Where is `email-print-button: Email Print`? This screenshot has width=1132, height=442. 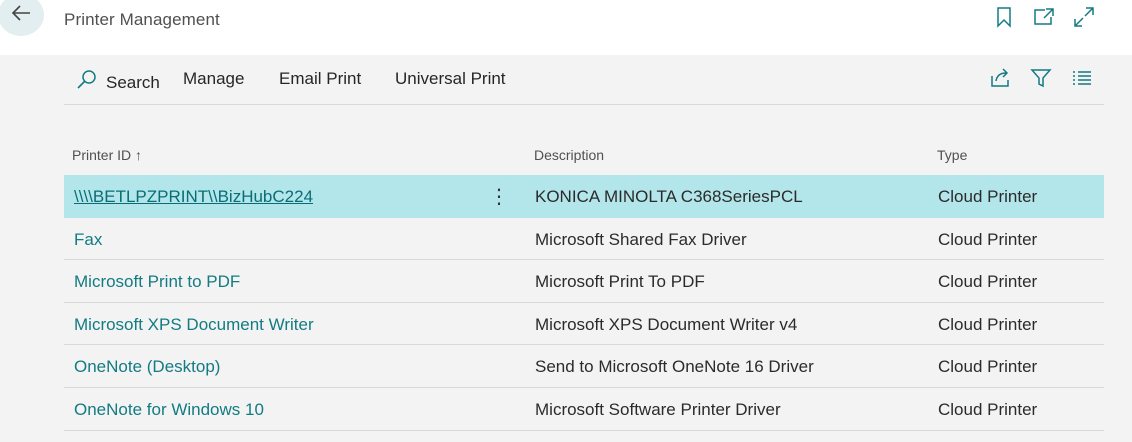
email-print-button: Email Print is located at coordinates (320, 79).